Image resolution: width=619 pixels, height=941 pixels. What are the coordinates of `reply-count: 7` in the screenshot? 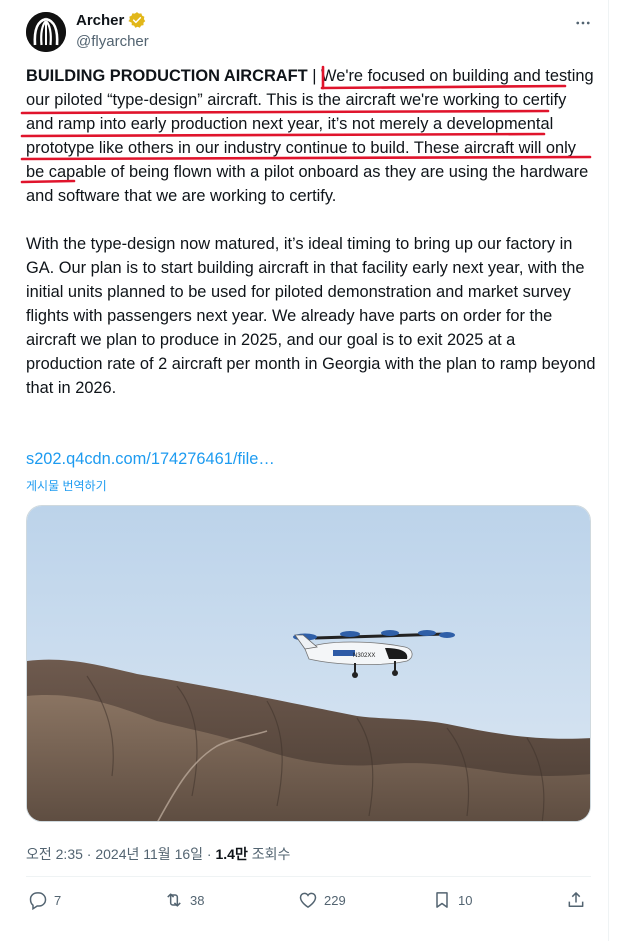 It's located at (58, 900).